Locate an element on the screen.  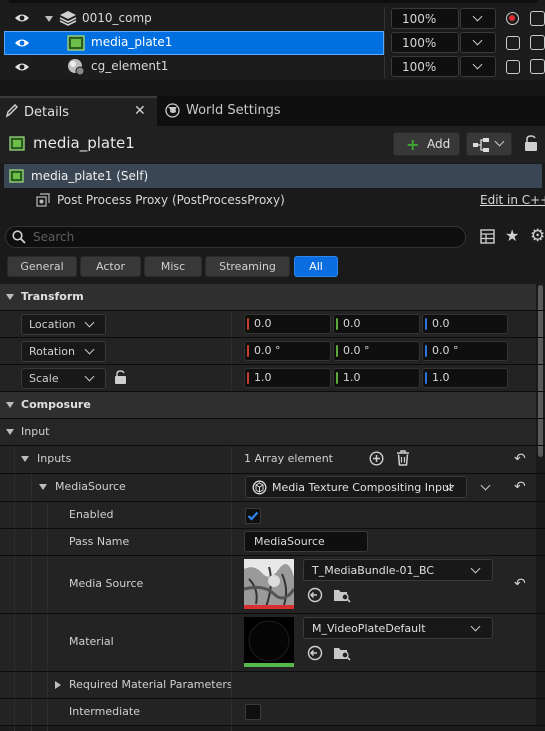
enabled-checkbox is located at coordinates (253, 516).